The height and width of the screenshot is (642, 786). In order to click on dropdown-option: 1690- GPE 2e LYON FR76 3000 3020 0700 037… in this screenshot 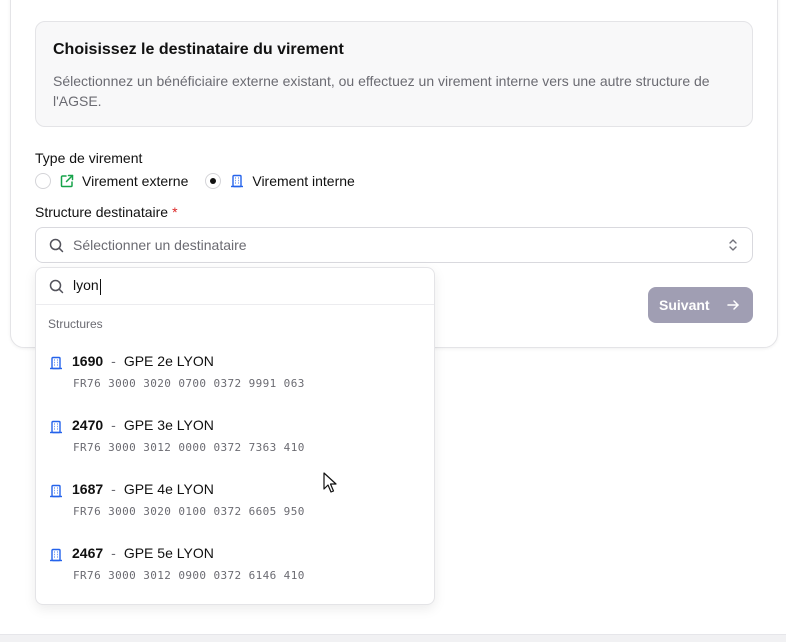, I will do `click(235, 375)`.